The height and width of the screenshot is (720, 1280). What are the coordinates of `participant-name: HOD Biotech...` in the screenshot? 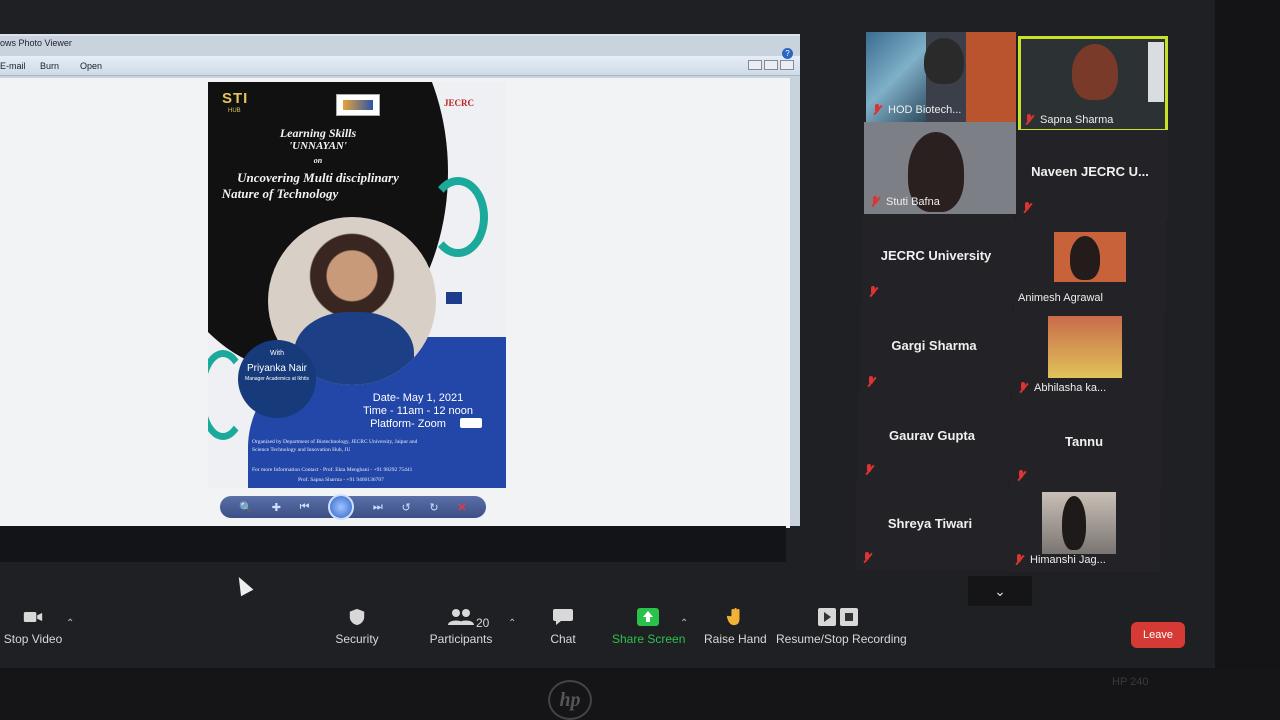 It's located at (925, 110).